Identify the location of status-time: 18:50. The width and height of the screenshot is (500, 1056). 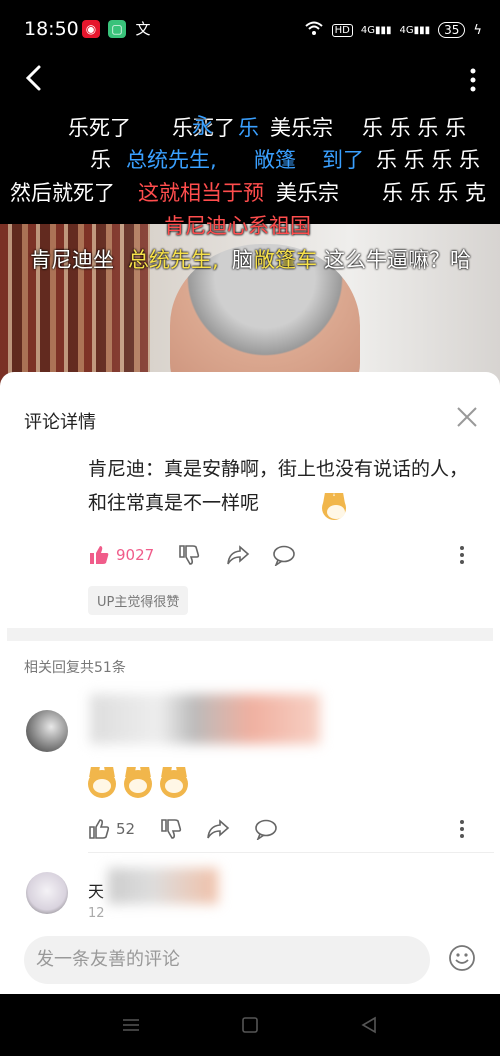
(51, 29).